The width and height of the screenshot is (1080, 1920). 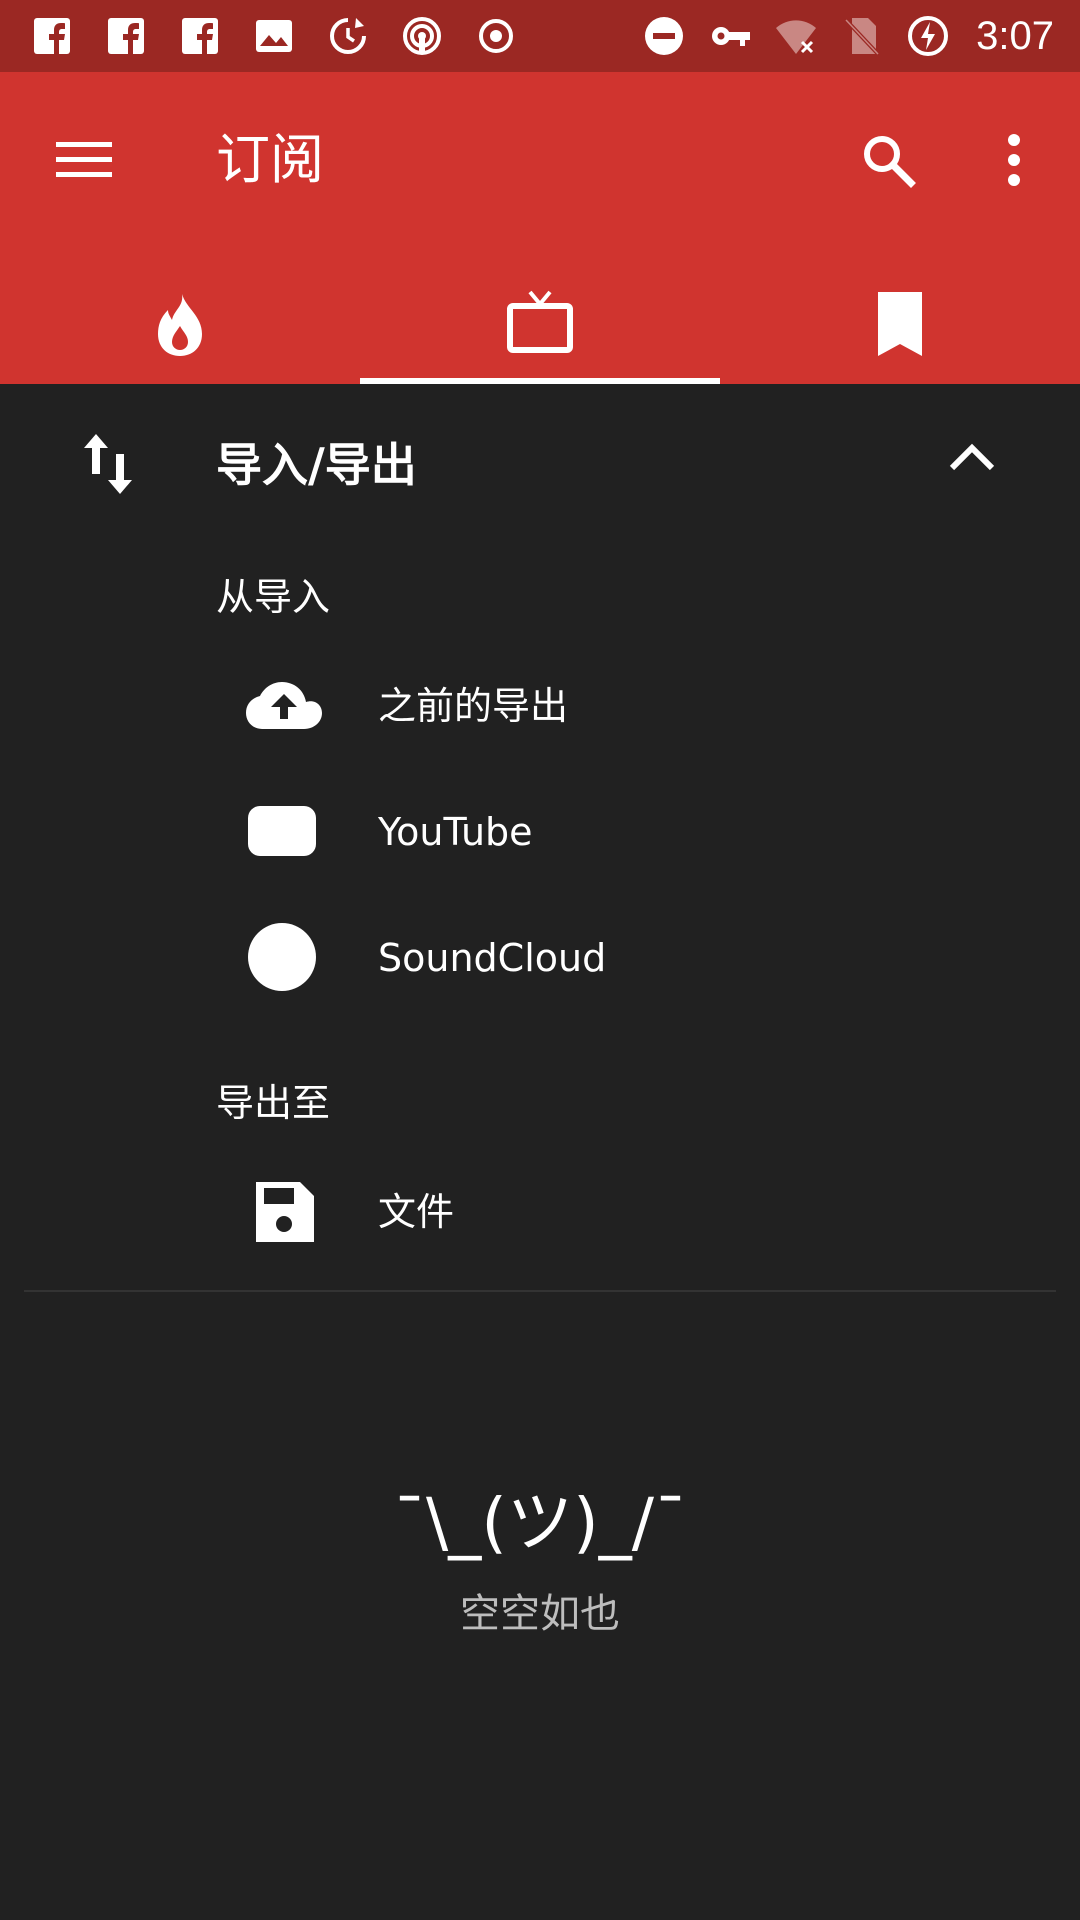 I want to click on menu-button, so click(x=84, y=160).